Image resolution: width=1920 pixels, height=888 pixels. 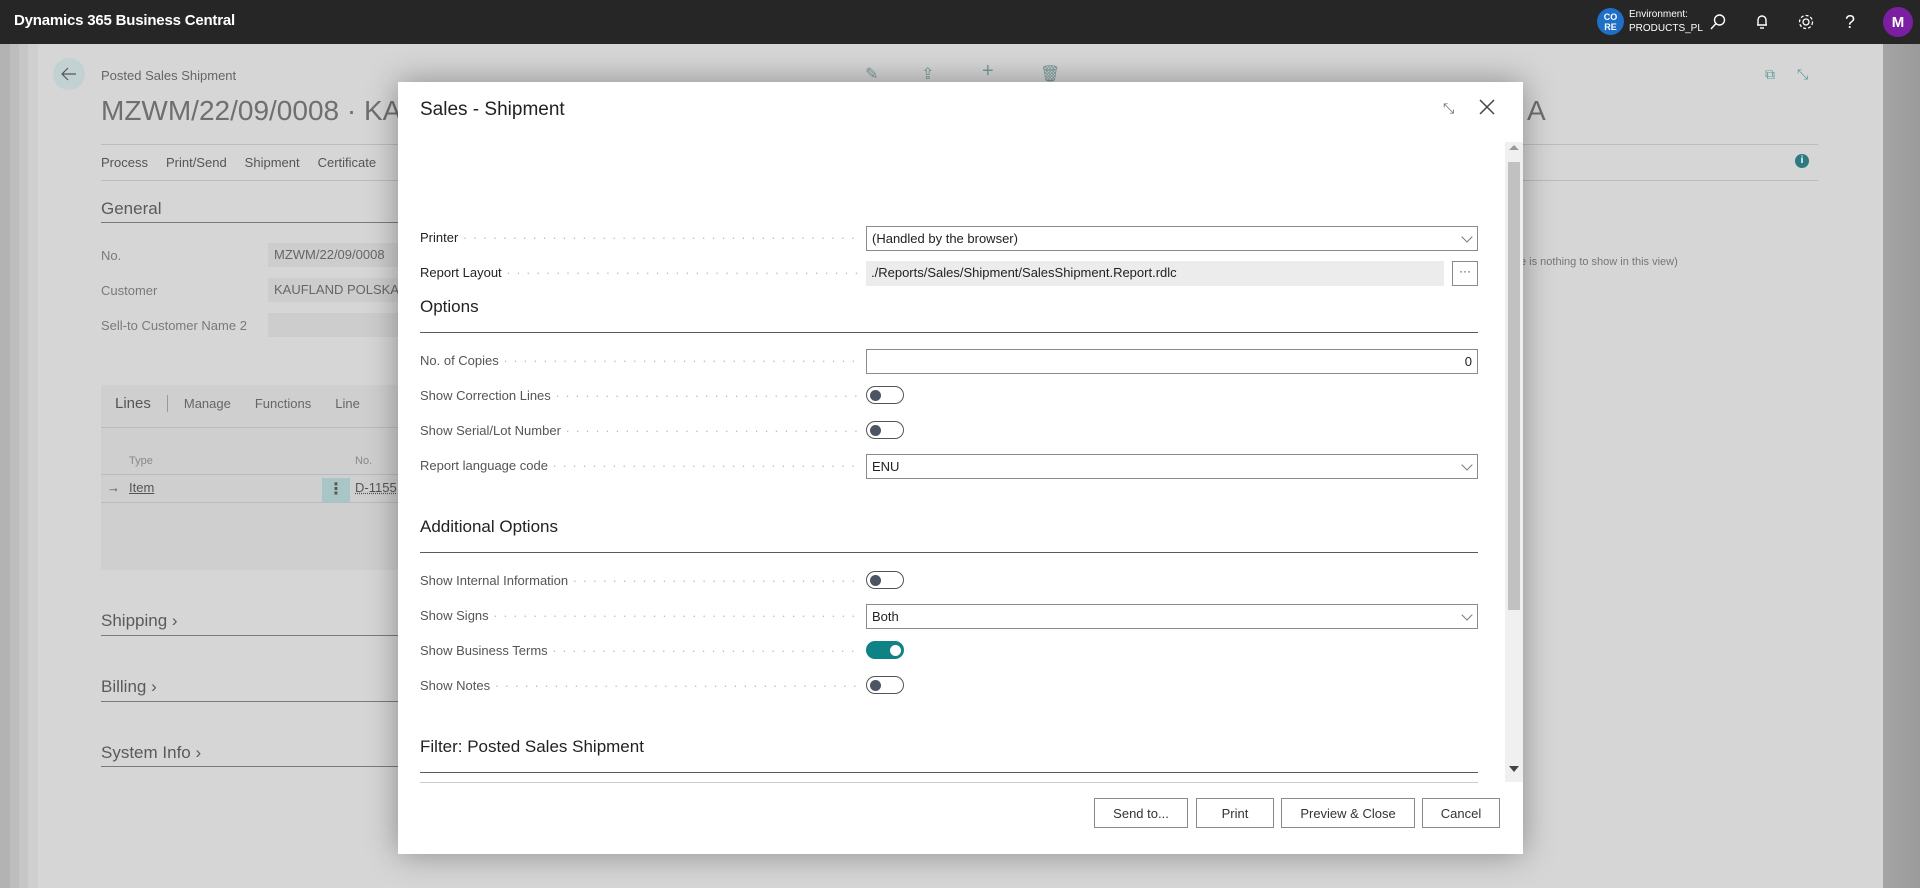 I want to click on lines-tab-line: Line, so click(x=347, y=403).